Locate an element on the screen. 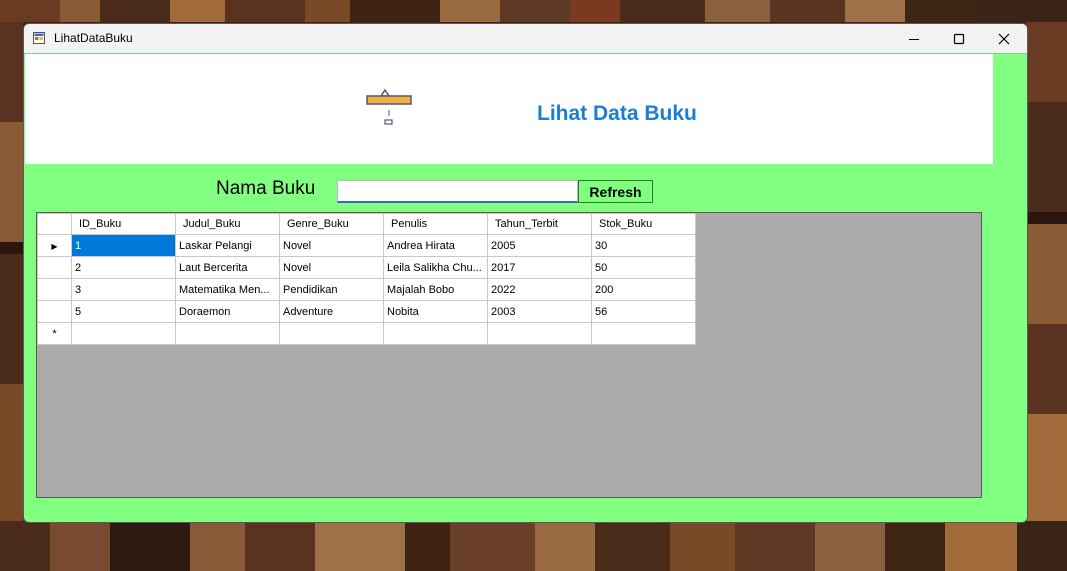 Image resolution: width=1067 pixels, height=571 pixels. app-form-icon is located at coordinates (39, 38).